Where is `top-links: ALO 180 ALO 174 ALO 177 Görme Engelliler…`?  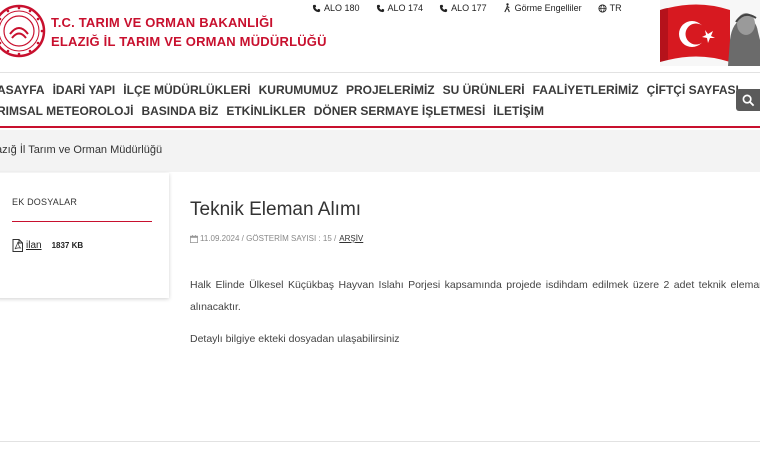 top-links: ALO 180 ALO 174 ALO 177 Görme Engelliler… is located at coordinates (467, 8).